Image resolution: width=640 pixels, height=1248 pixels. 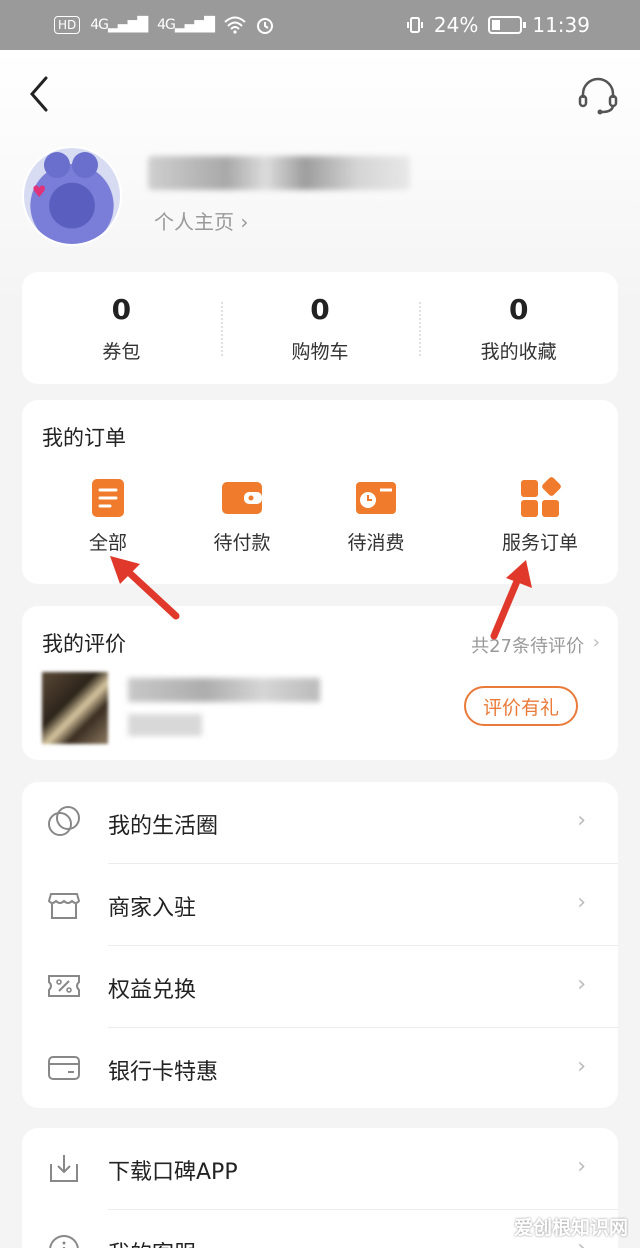 What do you see at coordinates (64, 821) in the screenshot?
I see `circles-icon` at bounding box center [64, 821].